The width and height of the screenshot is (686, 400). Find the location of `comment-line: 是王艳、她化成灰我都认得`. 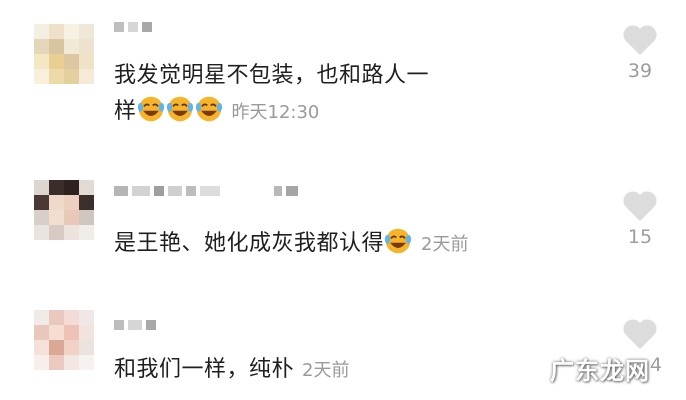

comment-line: 是王艳、她化成灰我都认得 is located at coordinates (249, 243).